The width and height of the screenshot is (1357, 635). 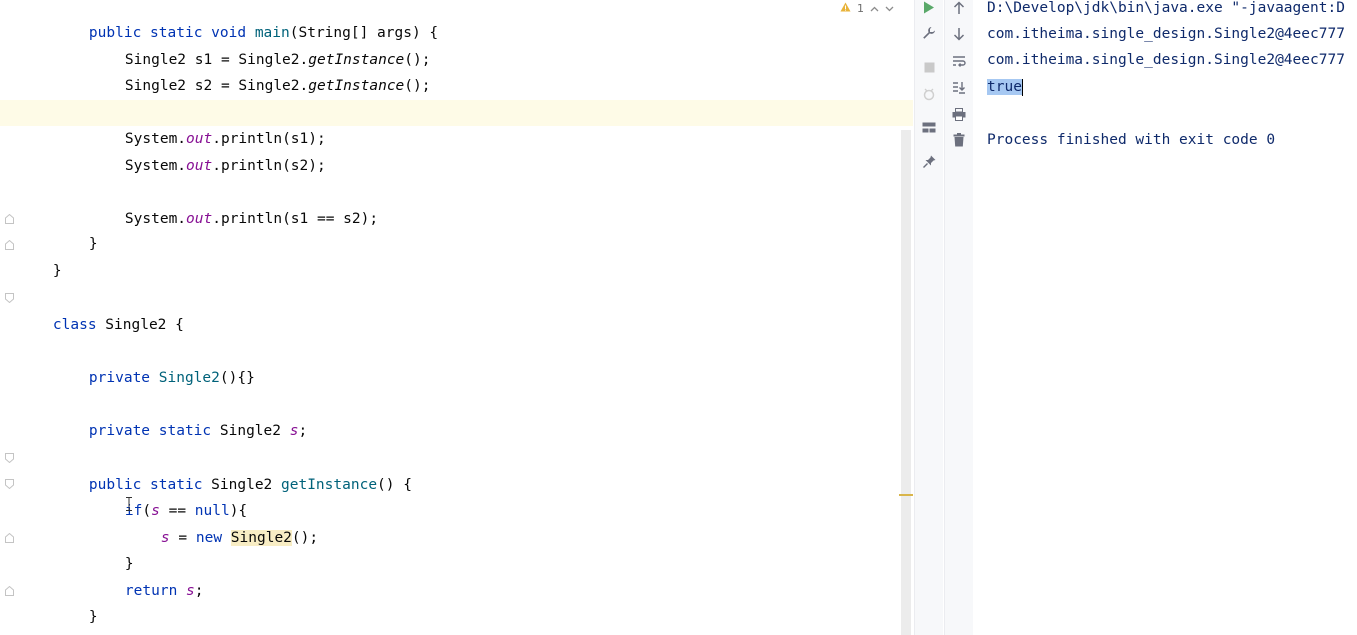 I want to click on arrow-up-icon, so click(x=959, y=9).